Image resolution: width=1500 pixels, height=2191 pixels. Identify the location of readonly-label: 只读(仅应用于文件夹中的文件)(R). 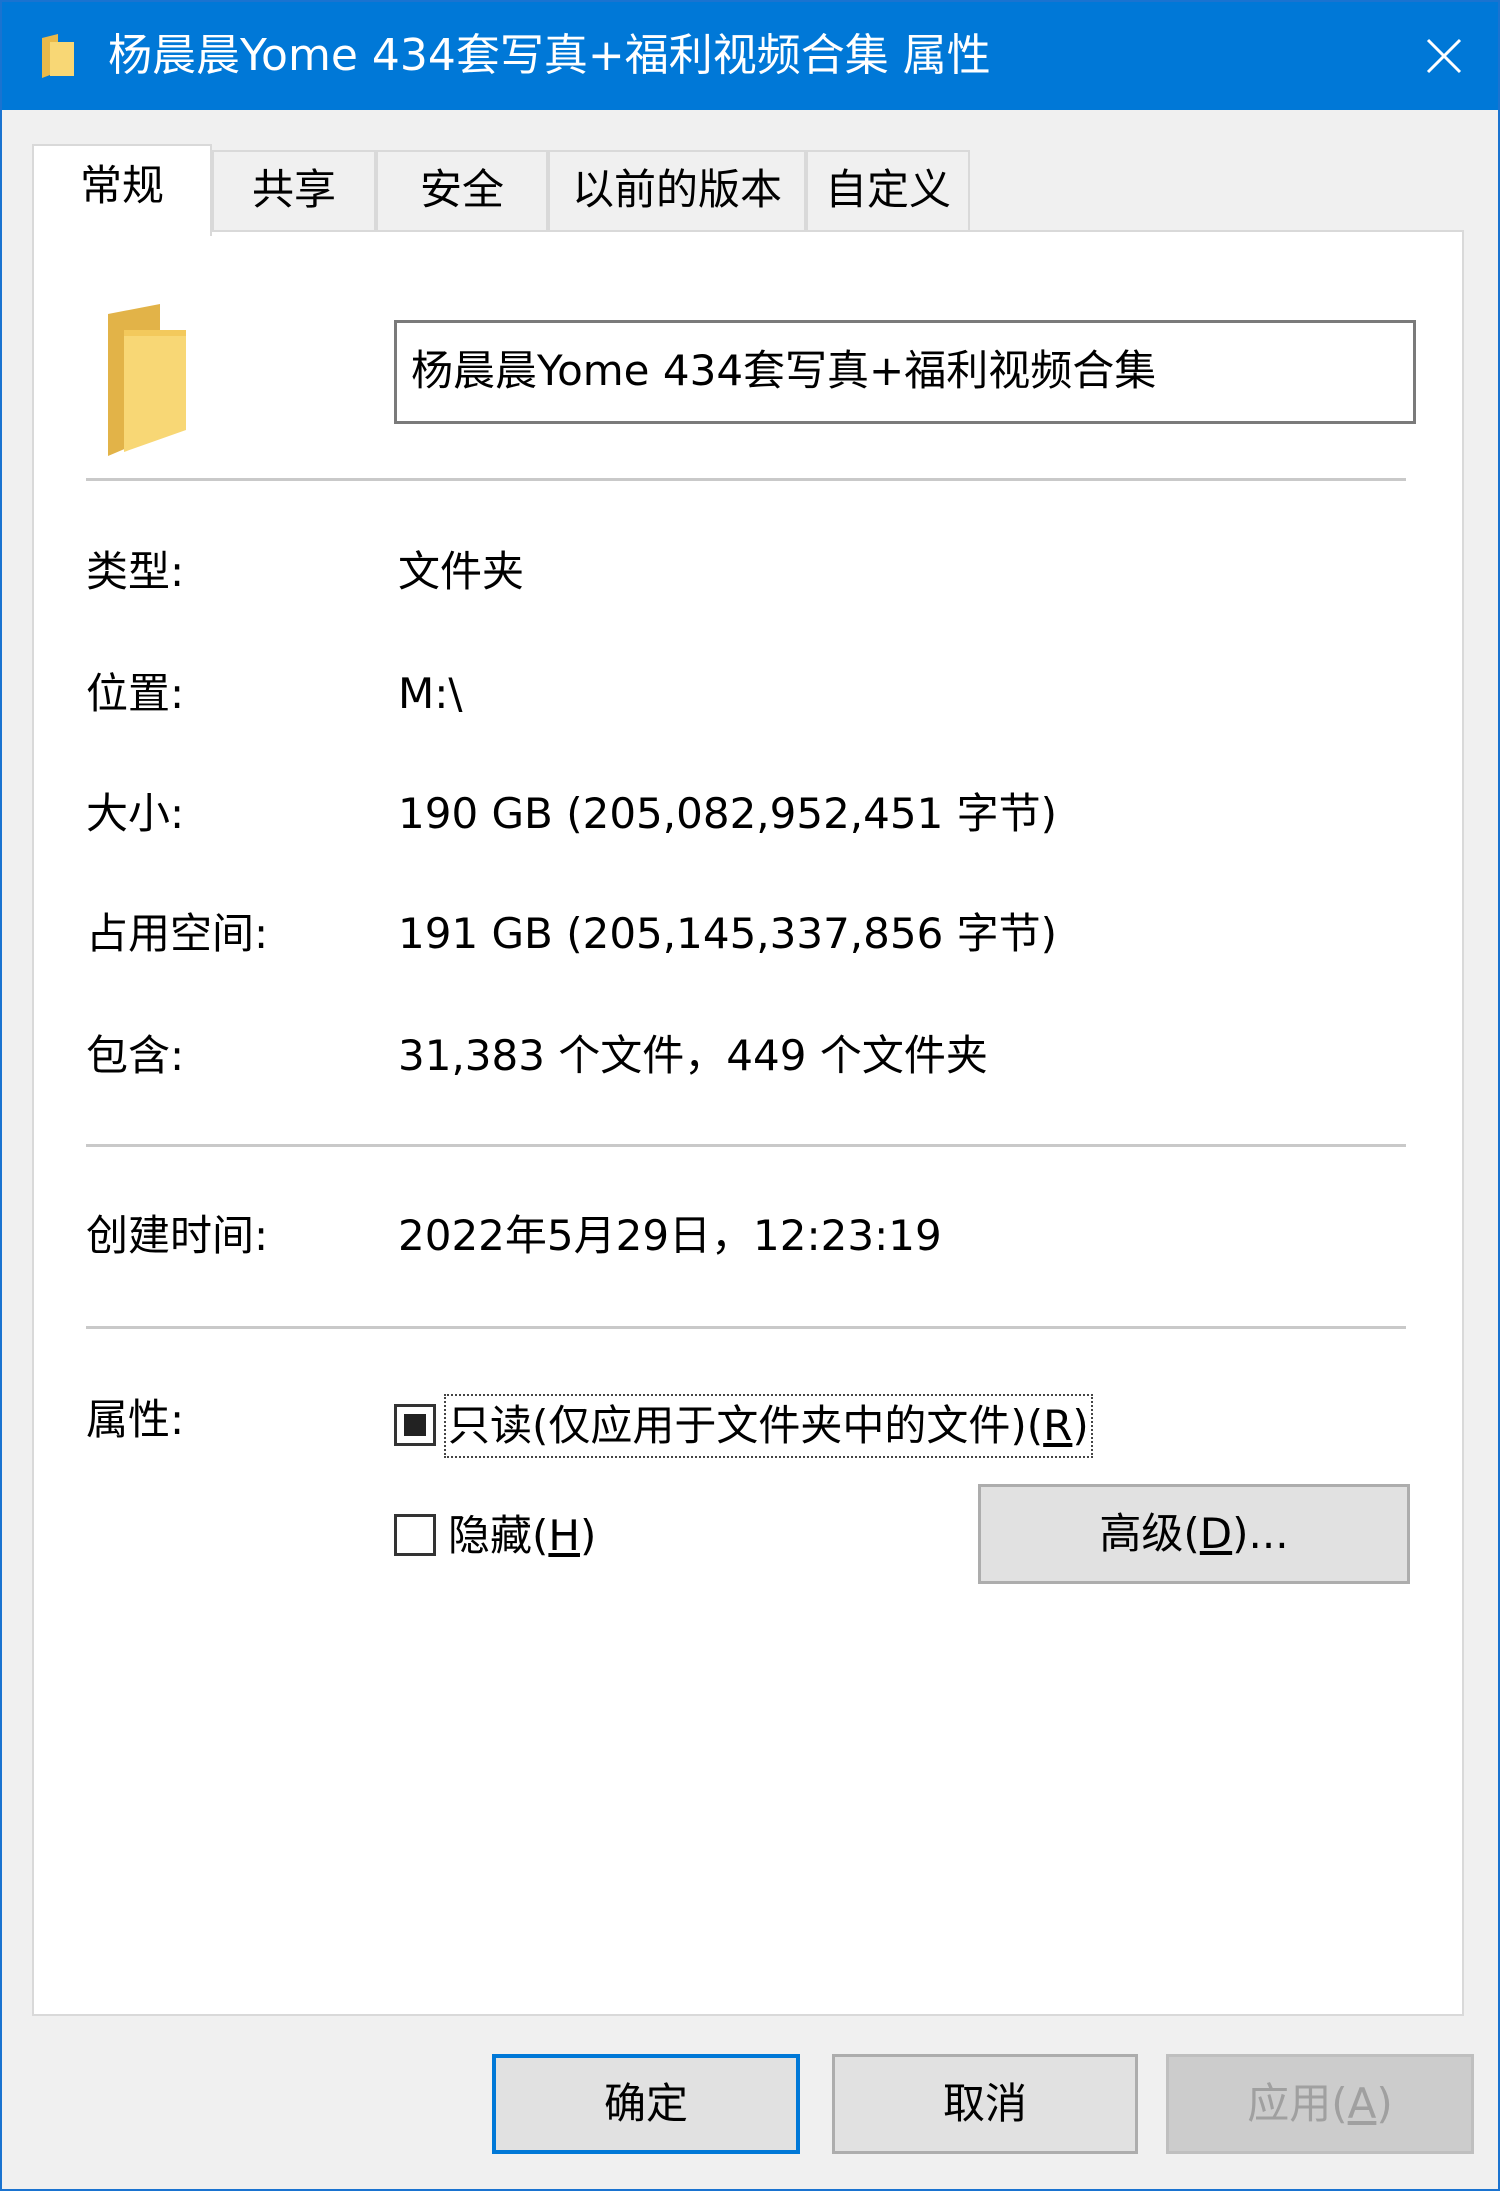
(768, 1426).